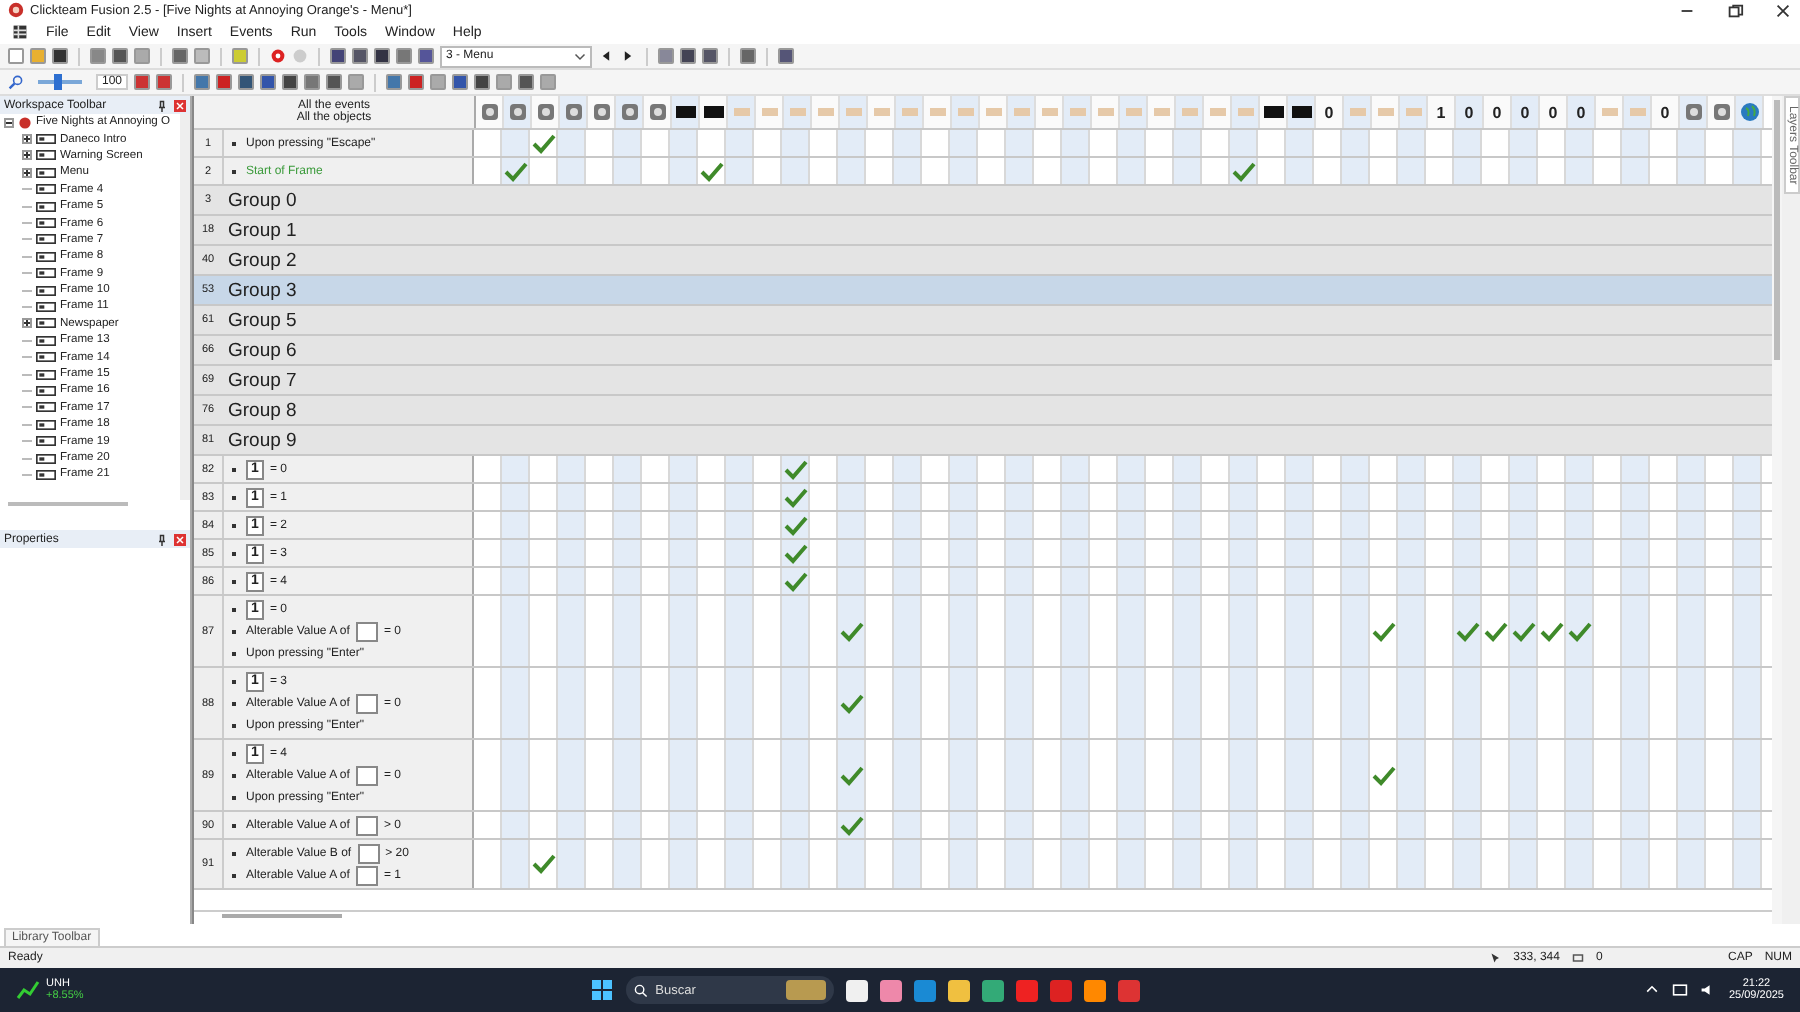 The image size is (1800, 1012). What do you see at coordinates (261, 230) in the screenshot?
I see `group-title: Group 1` at bounding box center [261, 230].